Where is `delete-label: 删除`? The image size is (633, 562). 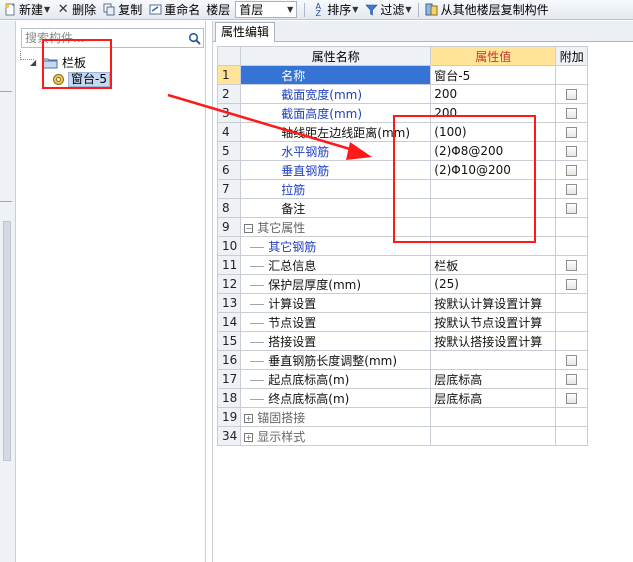 delete-label: 删除 is located at coordinates (84, 10).